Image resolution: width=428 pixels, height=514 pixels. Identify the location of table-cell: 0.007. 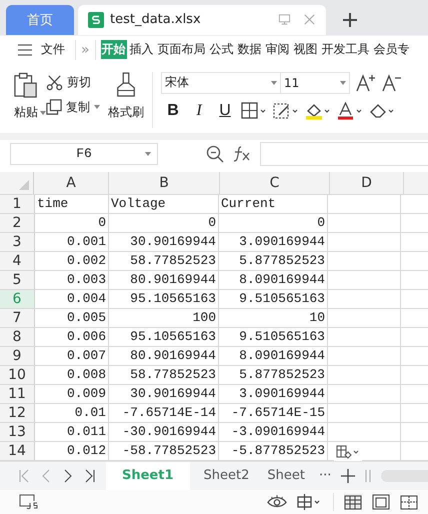
(72, 355).